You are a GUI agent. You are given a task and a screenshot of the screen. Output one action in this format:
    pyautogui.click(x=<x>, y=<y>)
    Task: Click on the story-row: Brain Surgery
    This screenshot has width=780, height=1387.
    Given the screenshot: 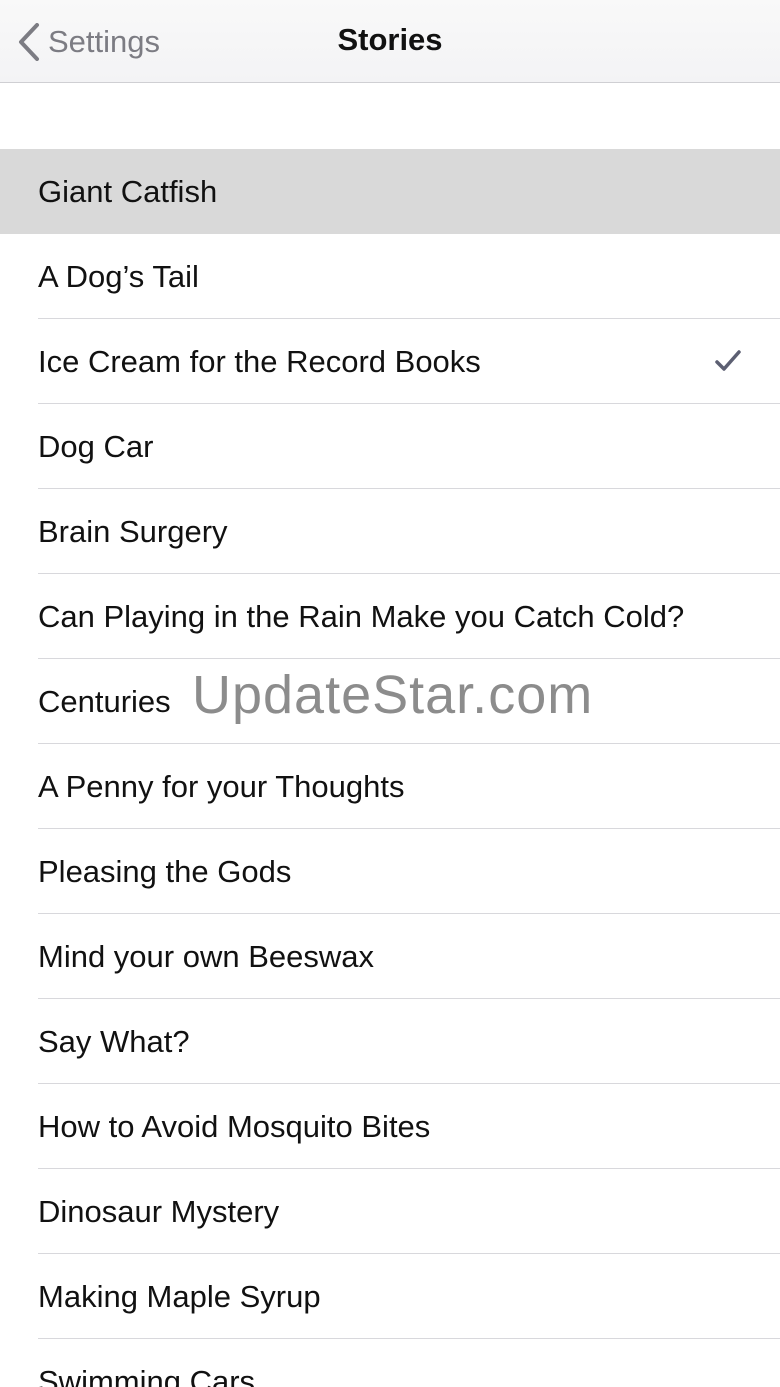 What is the action you would take?
    pyautogui.click(x=390, y=531)
    